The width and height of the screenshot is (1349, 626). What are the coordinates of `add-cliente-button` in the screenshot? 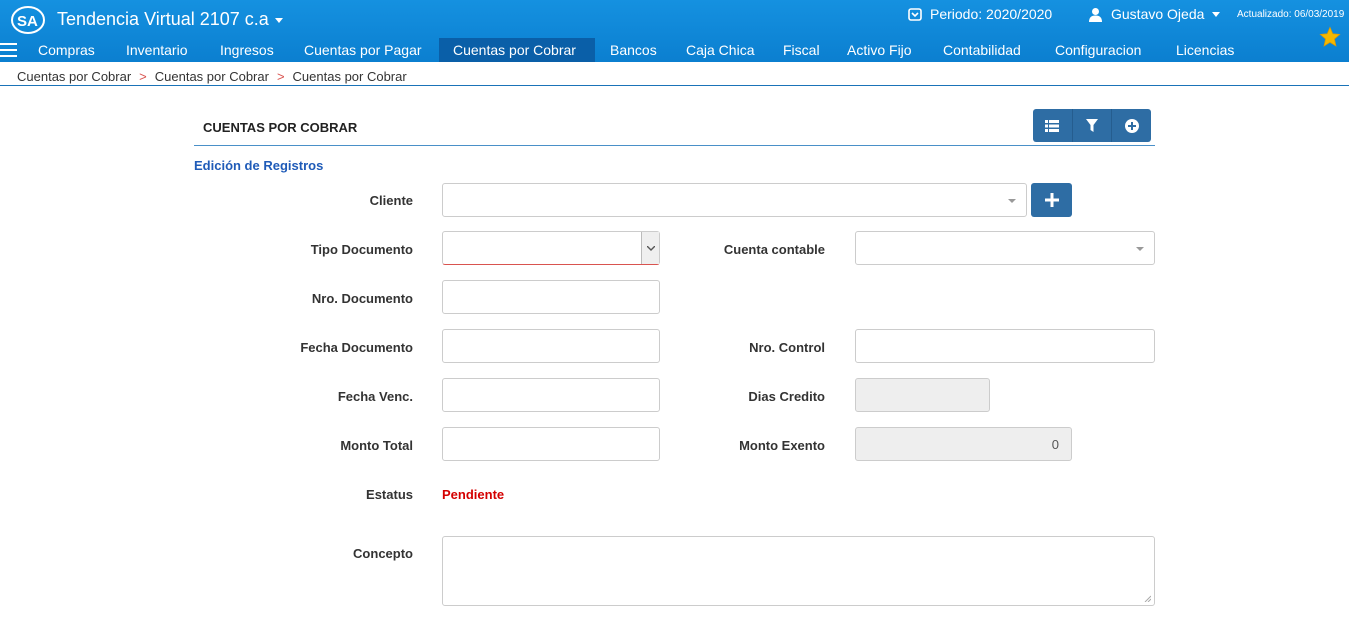 It's located at (1051, 200).